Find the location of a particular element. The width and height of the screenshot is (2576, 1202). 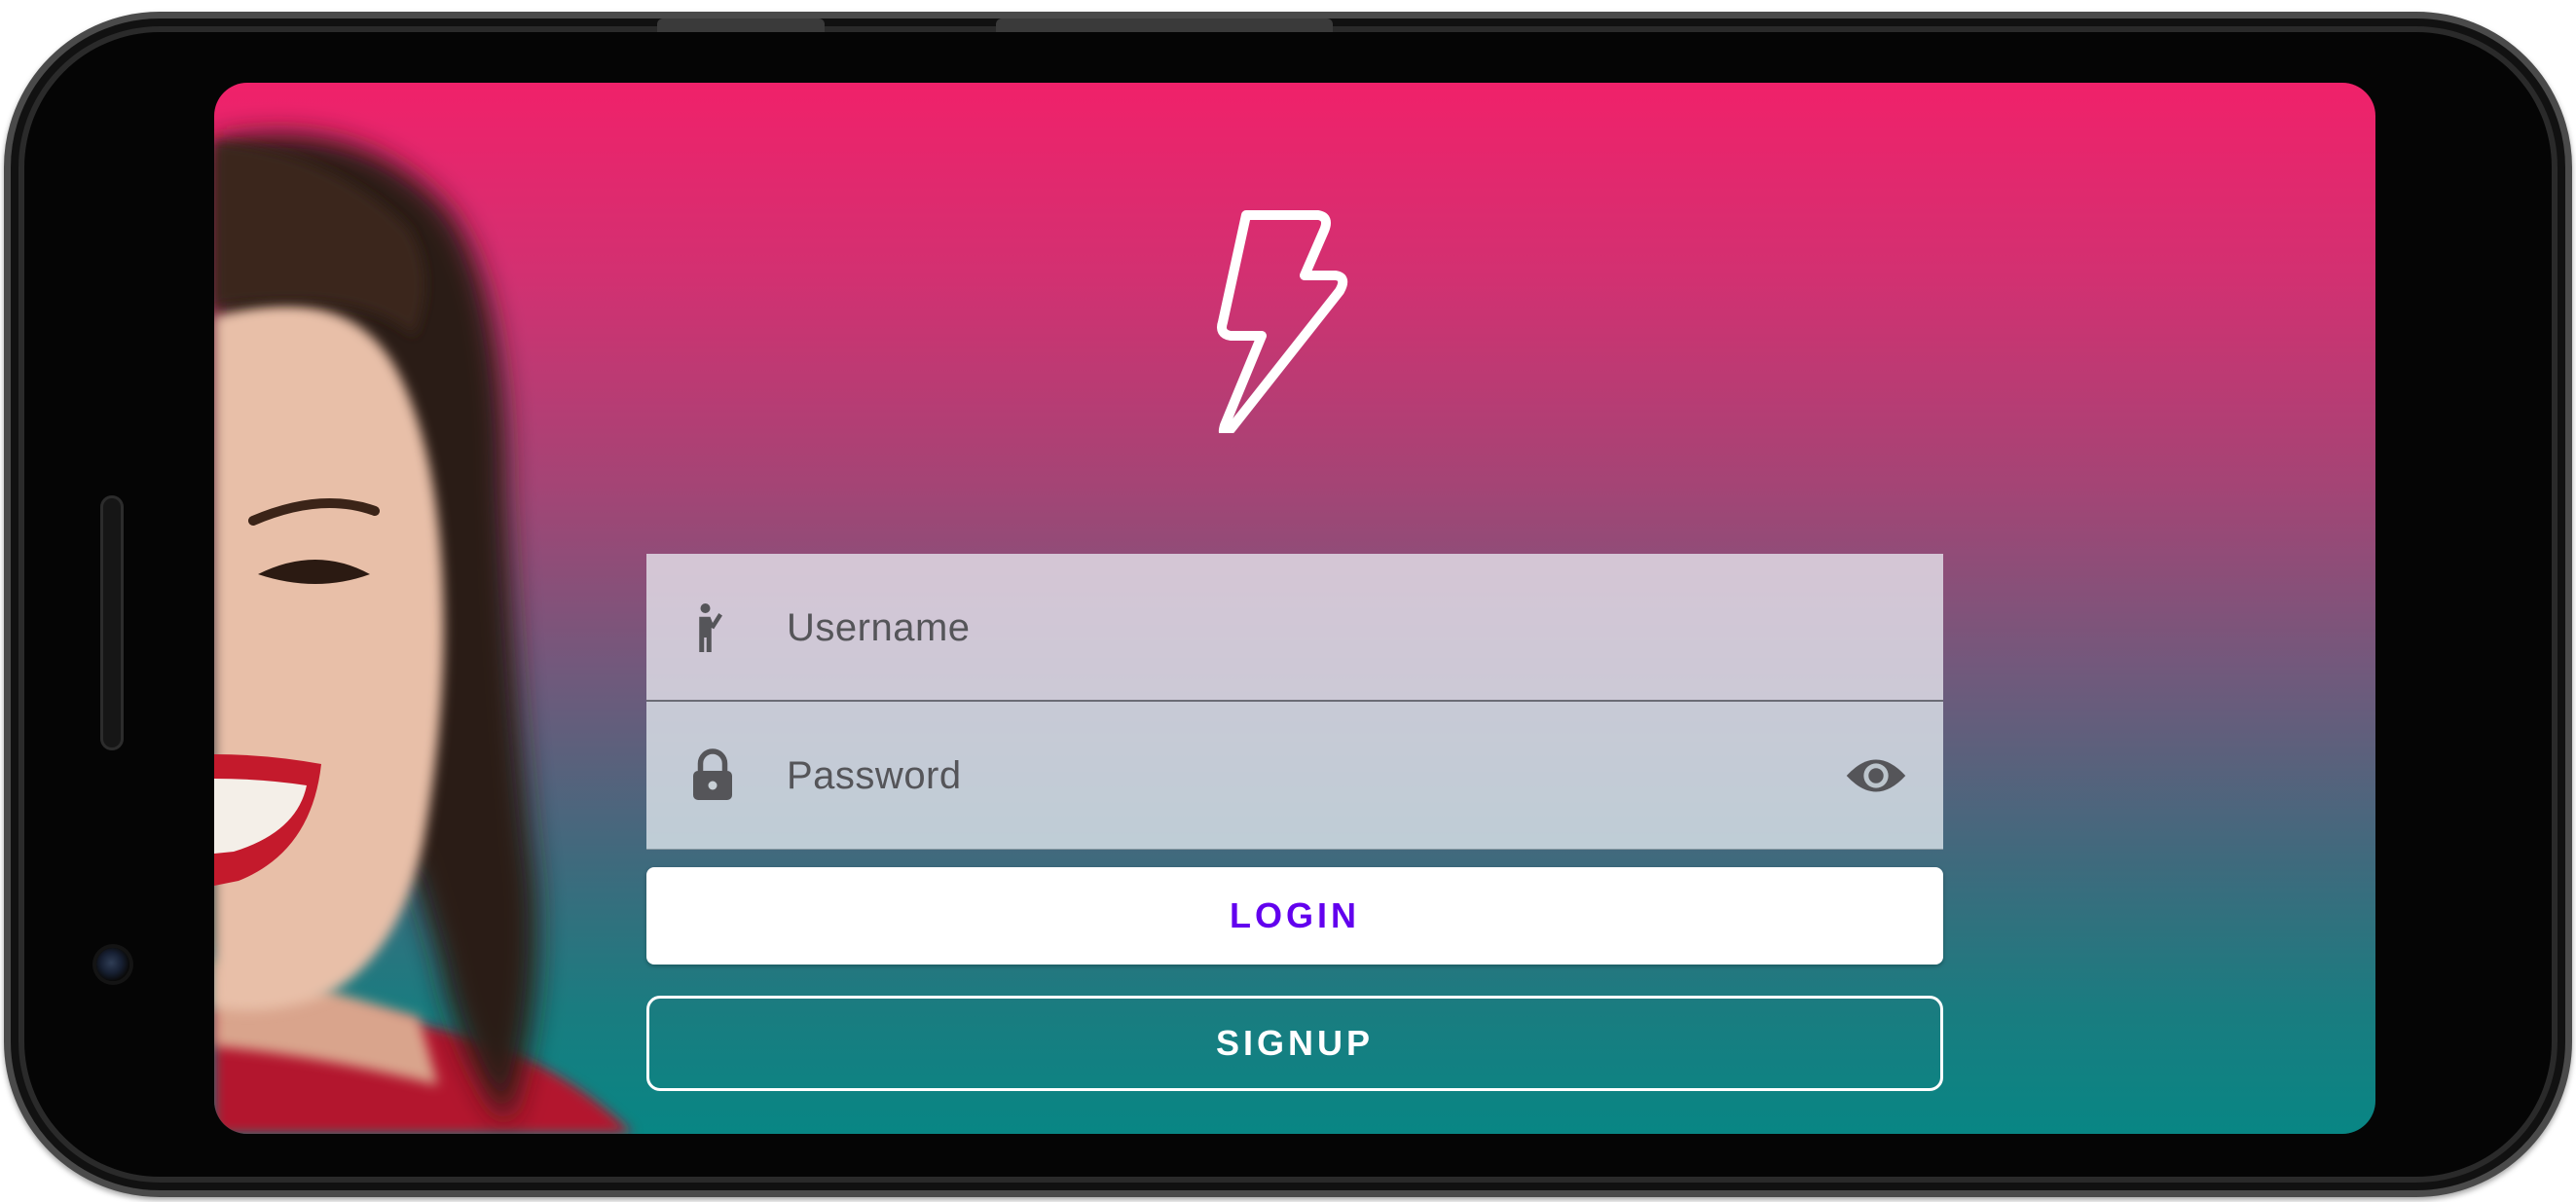

lightning-bolt-icon is located at coordinates (1282, 321).